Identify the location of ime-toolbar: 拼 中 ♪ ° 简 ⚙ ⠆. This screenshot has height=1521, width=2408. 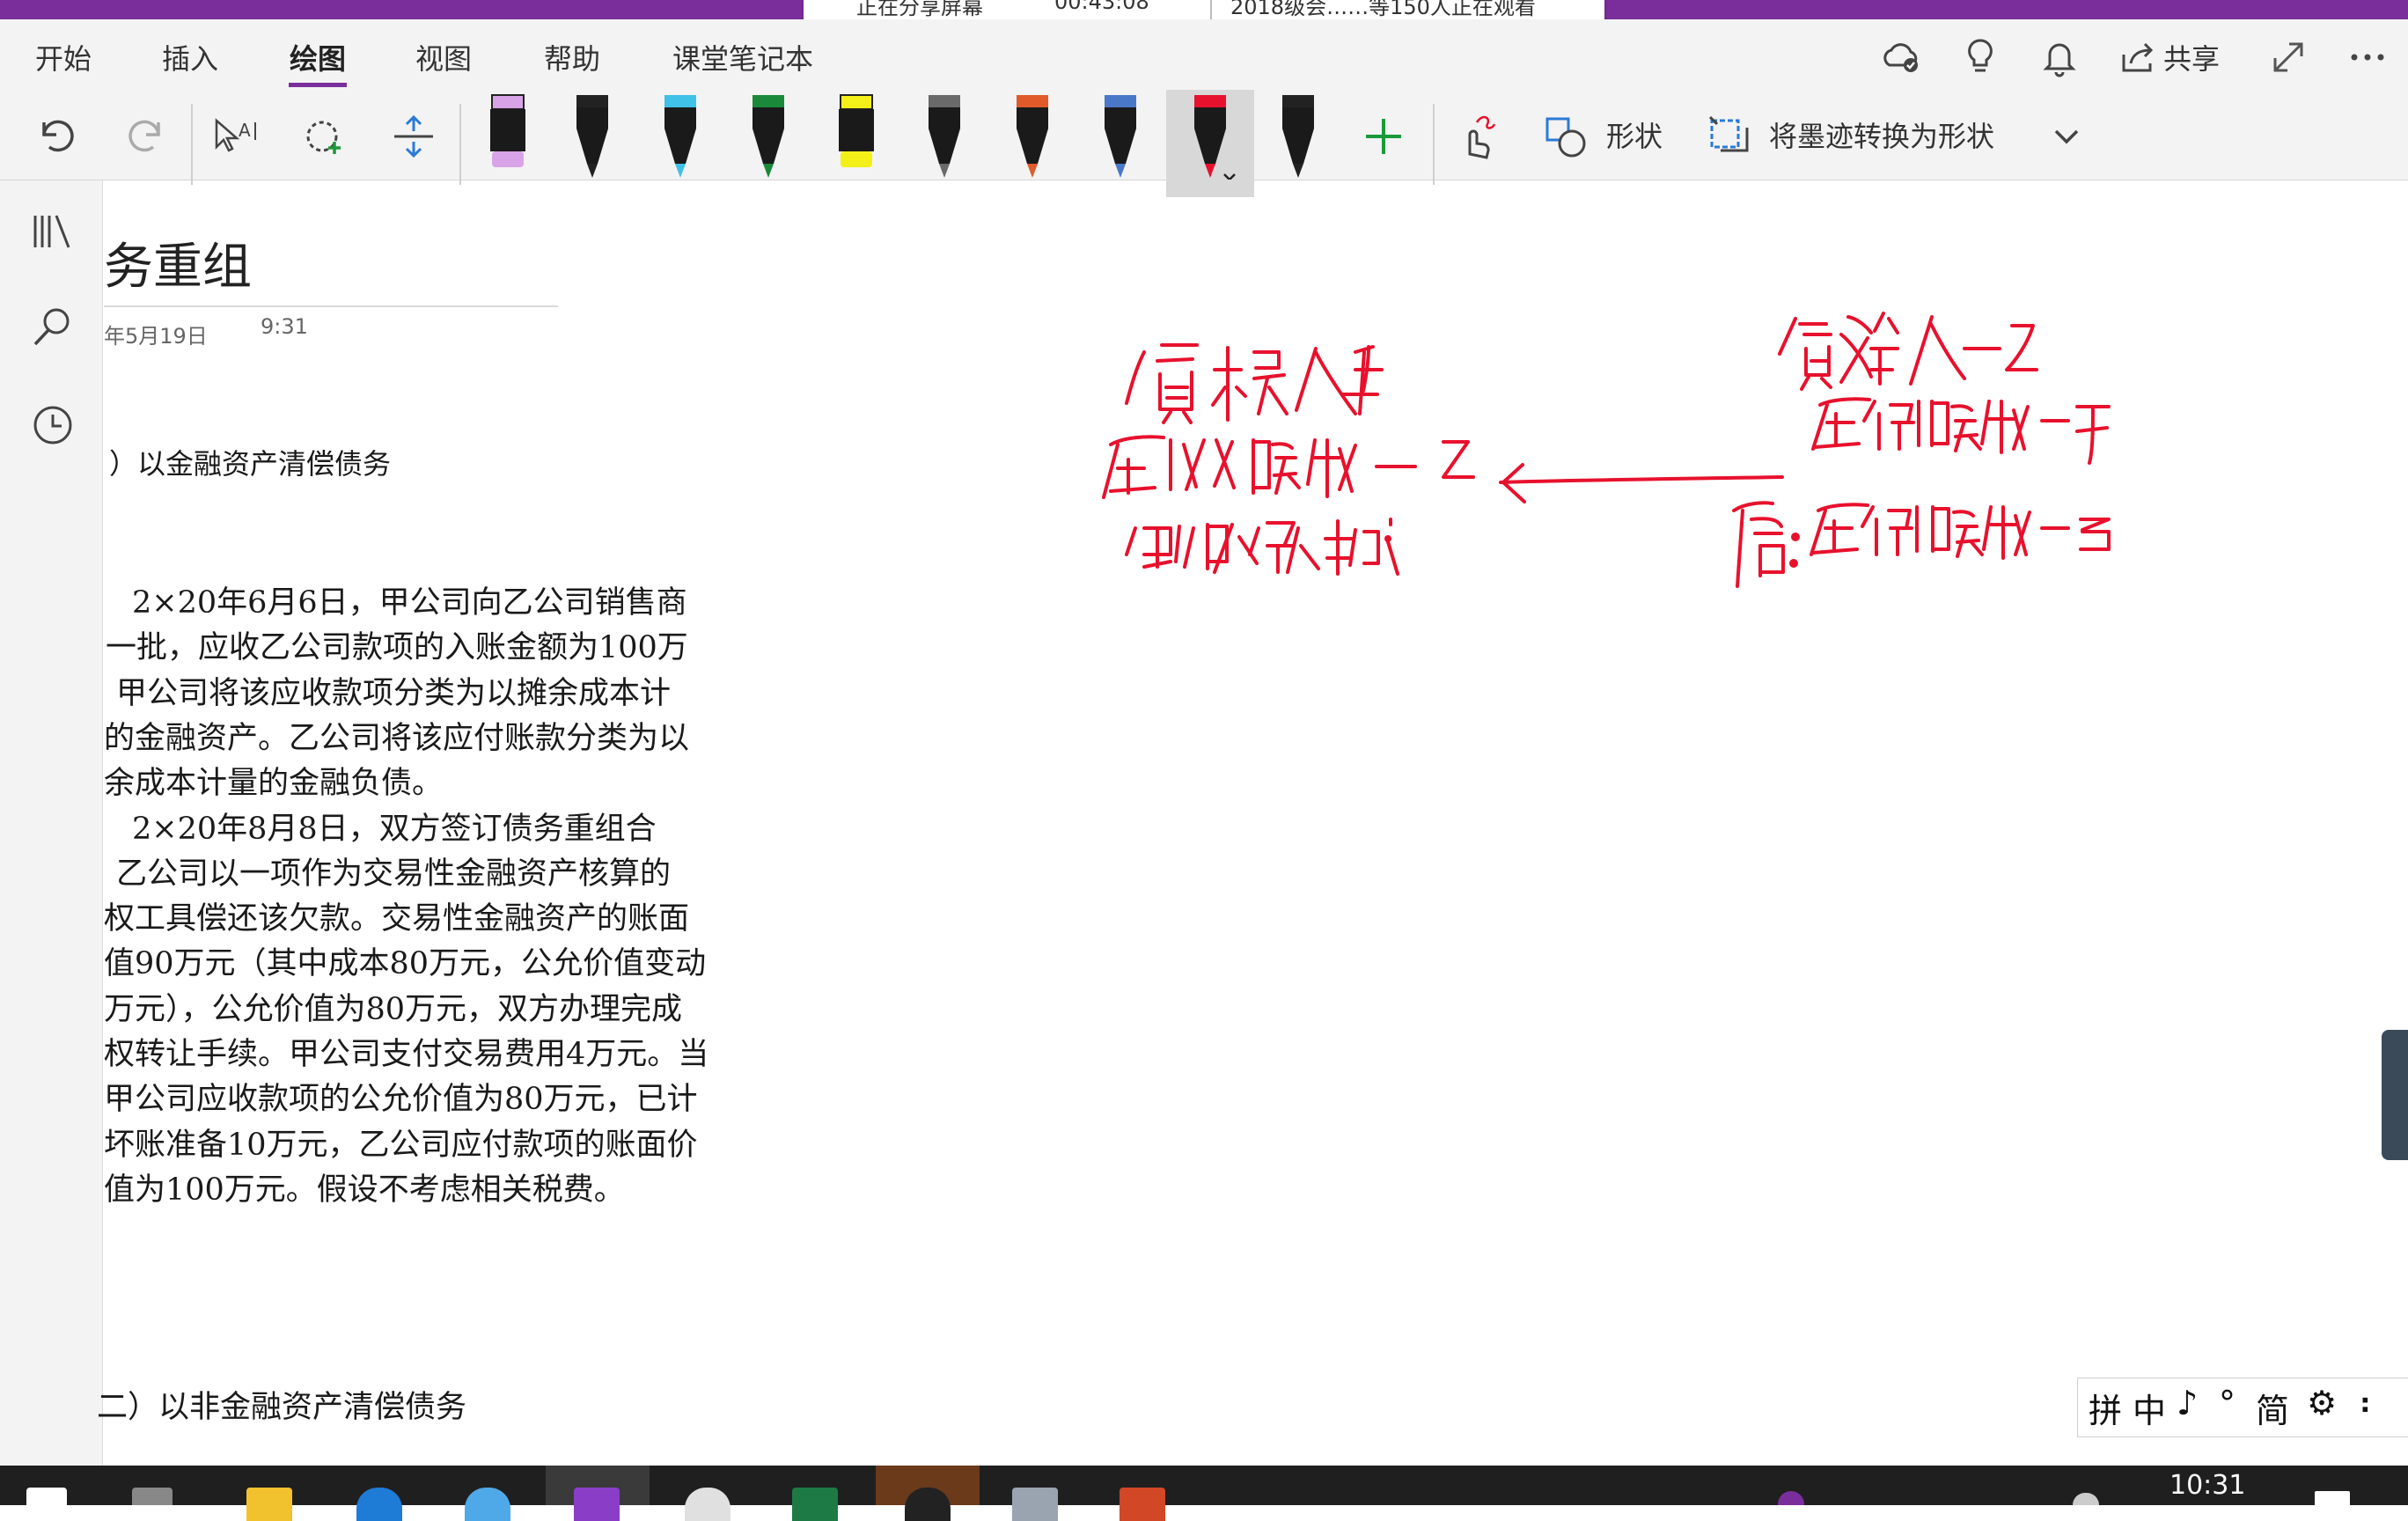
(2242, 1407).